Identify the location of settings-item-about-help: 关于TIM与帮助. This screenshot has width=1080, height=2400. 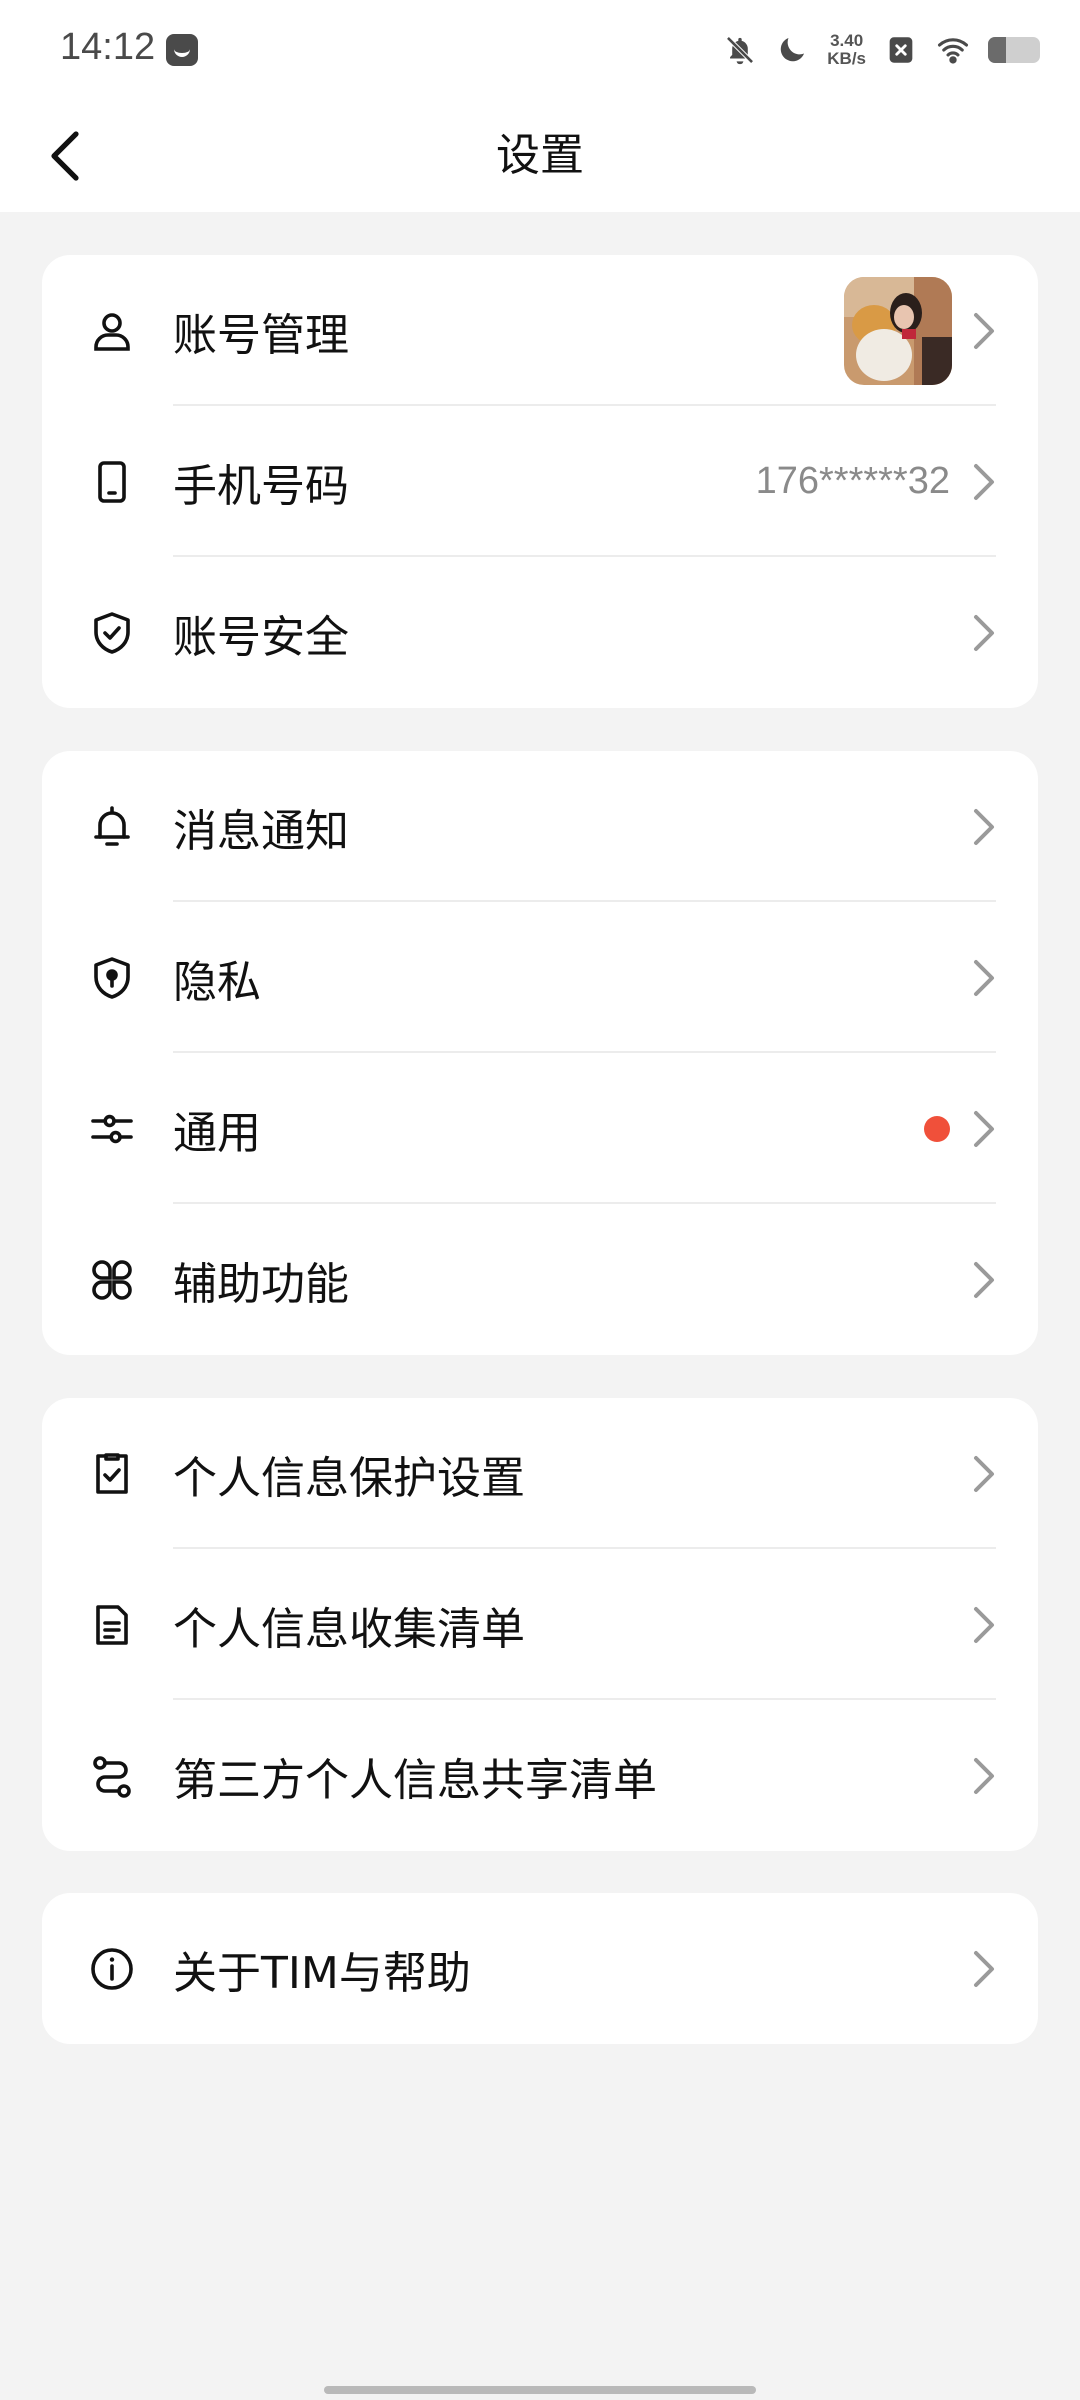
(540, 1968).